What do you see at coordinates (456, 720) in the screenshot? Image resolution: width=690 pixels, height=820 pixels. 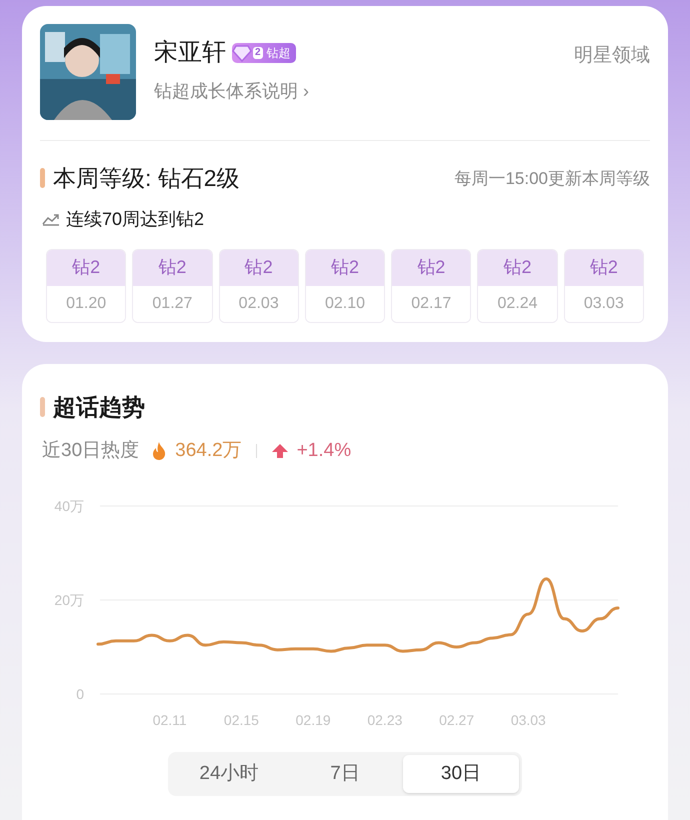 I see `axis-label: 02.27` at bounding box center [456, 720].